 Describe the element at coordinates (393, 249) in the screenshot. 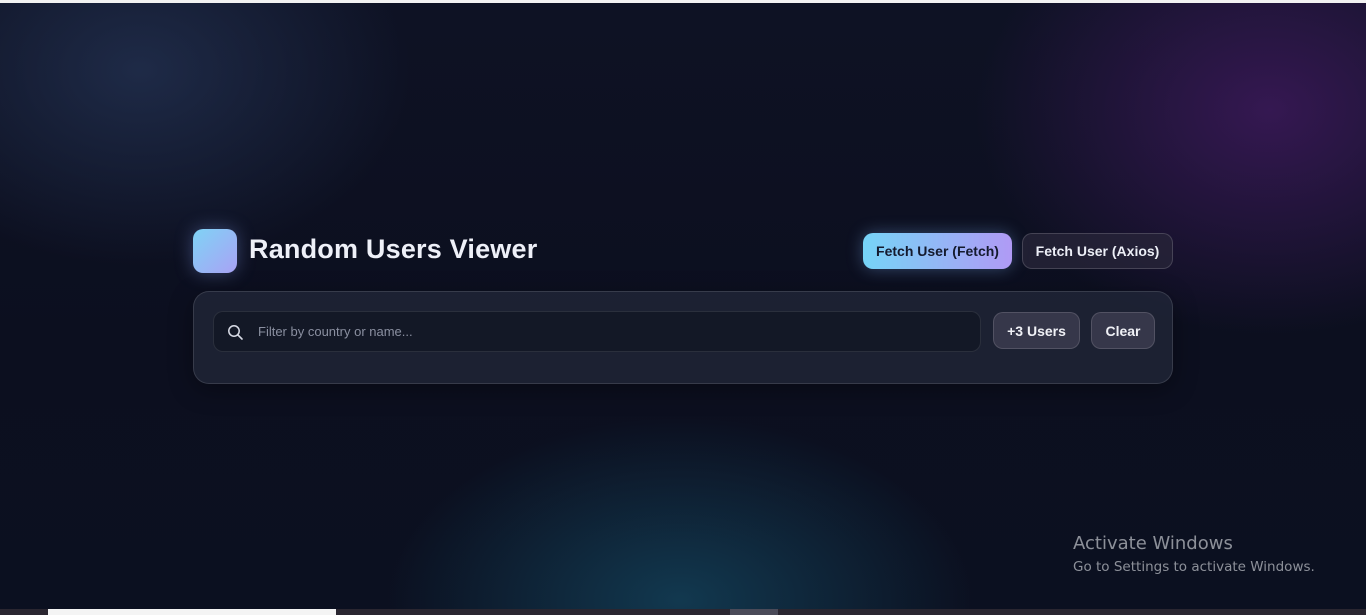

I see `page-title: Random Users Viewer` at that location.